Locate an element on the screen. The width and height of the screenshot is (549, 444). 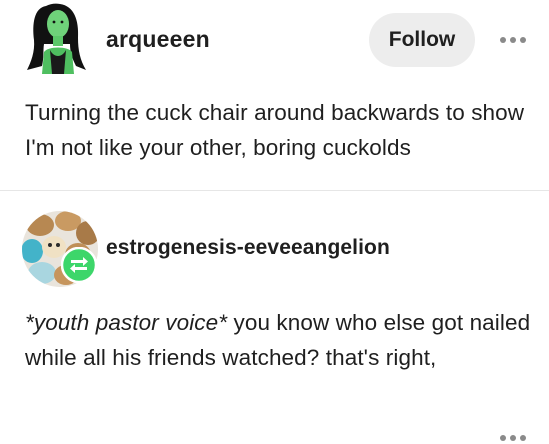
user-avatar-icon is located at coordinates (57, 37).